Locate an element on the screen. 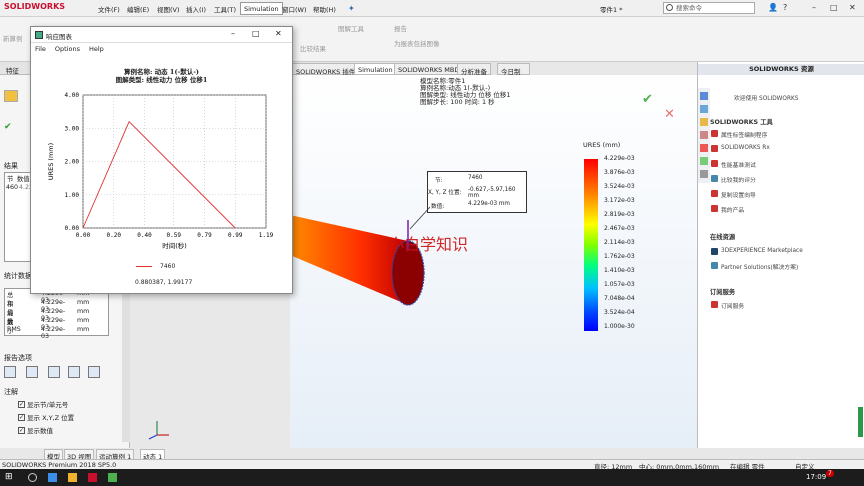 This screenshot has height=486, width=864. ok-check-icon: ✔ is located at coordinates (8, 127).